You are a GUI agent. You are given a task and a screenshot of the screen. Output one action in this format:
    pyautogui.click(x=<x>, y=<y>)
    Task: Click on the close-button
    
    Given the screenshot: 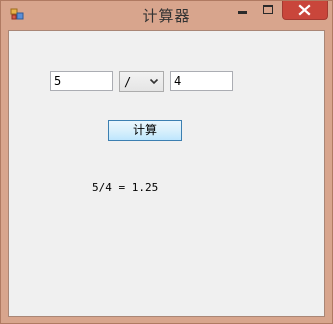 What is the action you would take?
    pyautogui.click(x=305, y=10)
    